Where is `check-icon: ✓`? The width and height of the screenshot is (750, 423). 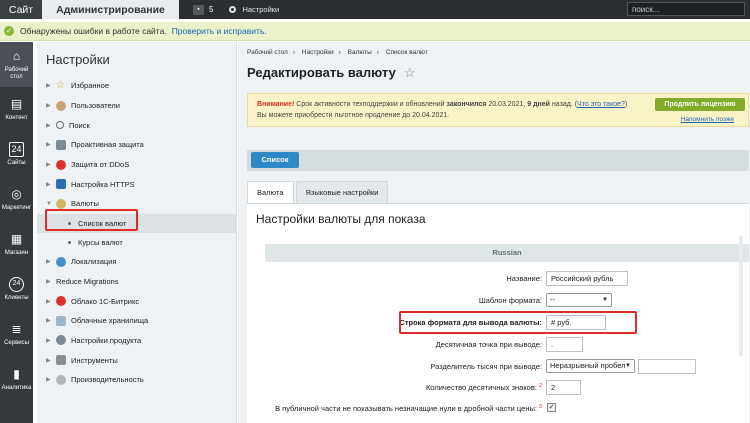 check-icon: ✓ is located at coordinates (9, 31).